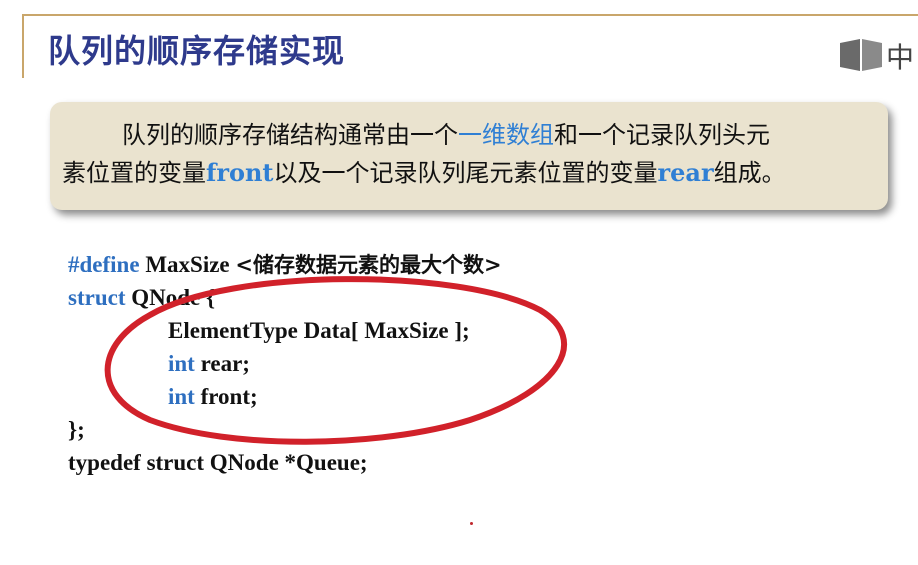 Image resolution: width=918 pixels, height=565 pixels. What do you see at coordinates (285, 297) in the screenshot?
I see `code-line-struct: struct QNode {` at bounding box center [285, 297].